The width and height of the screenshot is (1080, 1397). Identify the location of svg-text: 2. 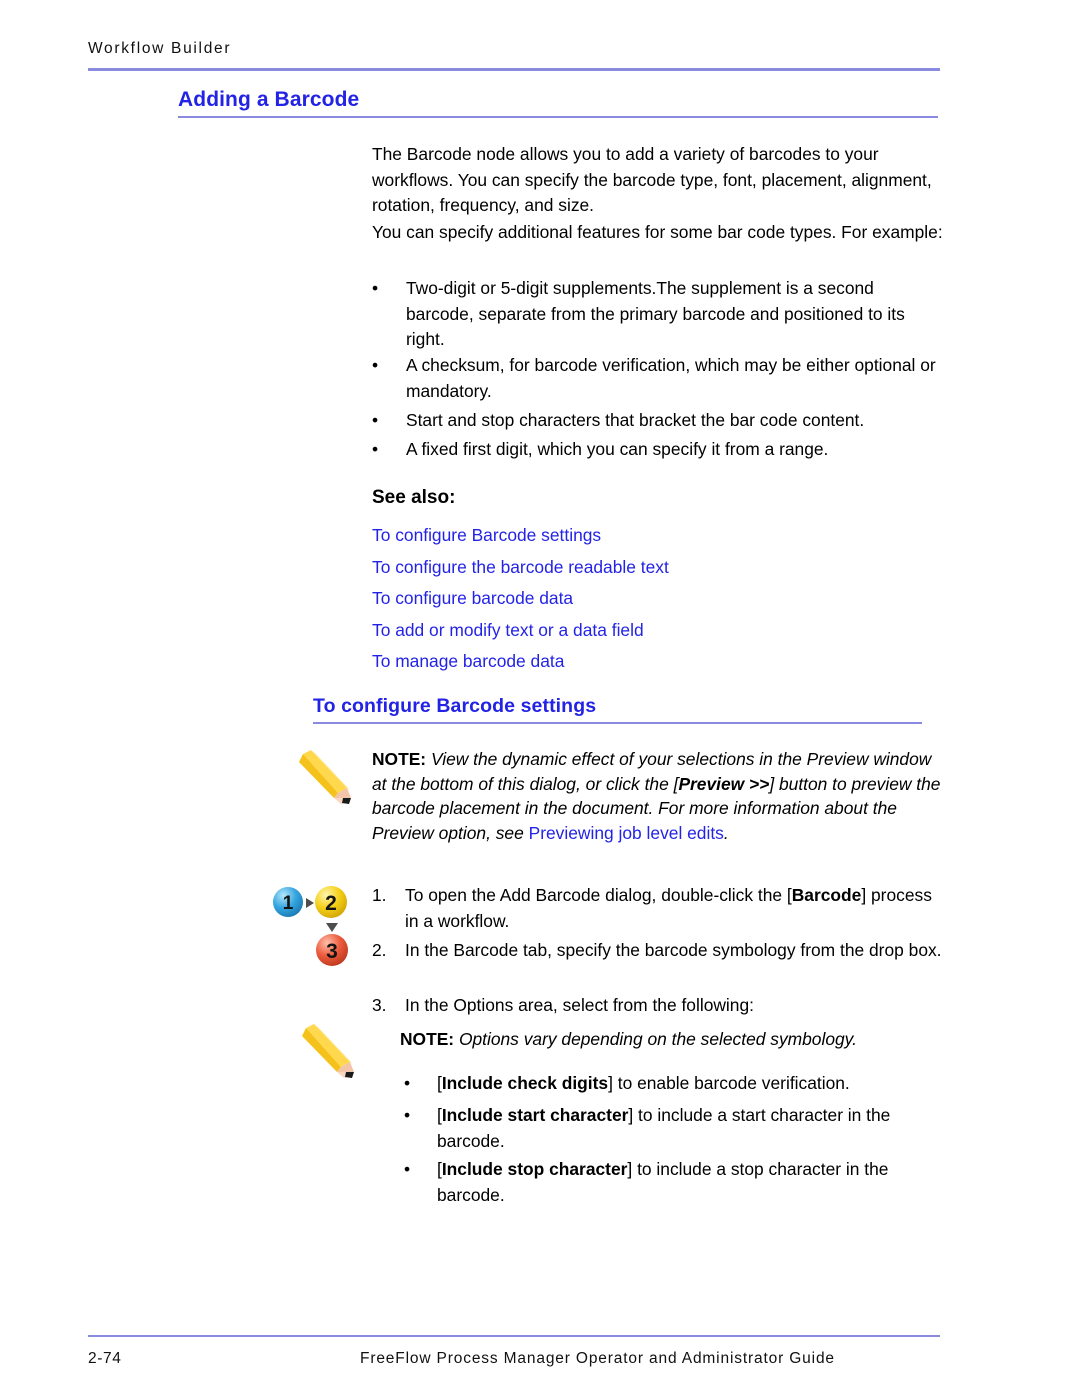
(331, 903).